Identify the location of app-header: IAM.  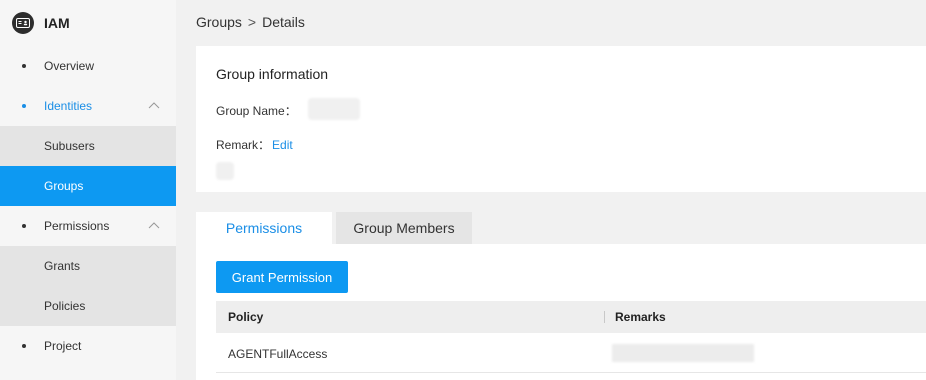
(88, 23).